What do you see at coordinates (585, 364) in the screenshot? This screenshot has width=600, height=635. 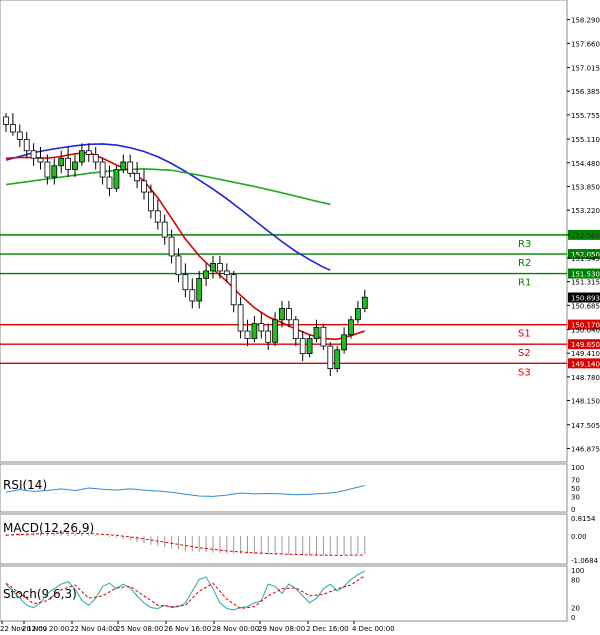 I see `level-price-tag-text: 149.140` at bounding box center [585, 364].